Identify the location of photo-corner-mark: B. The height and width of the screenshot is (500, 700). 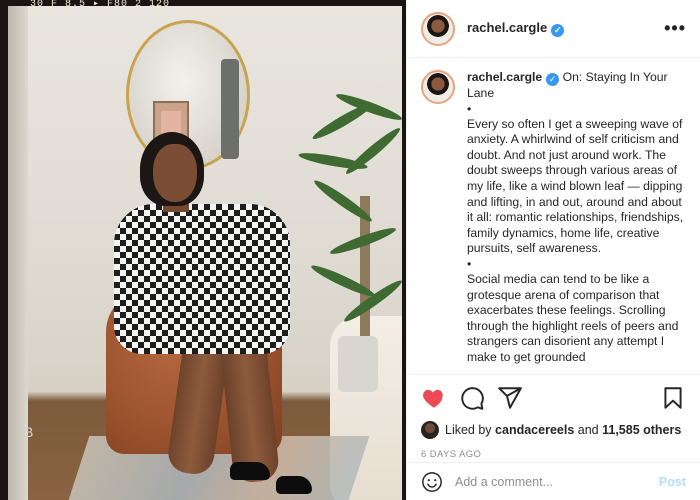
(29, 432).